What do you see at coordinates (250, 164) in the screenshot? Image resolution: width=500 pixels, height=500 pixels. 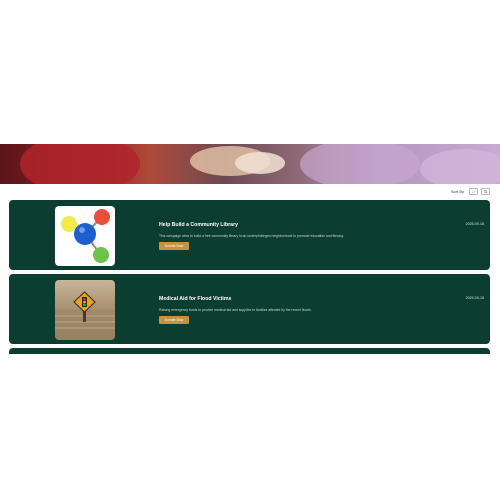 I see `hero-banner-image` at bounding box center [250, 164].